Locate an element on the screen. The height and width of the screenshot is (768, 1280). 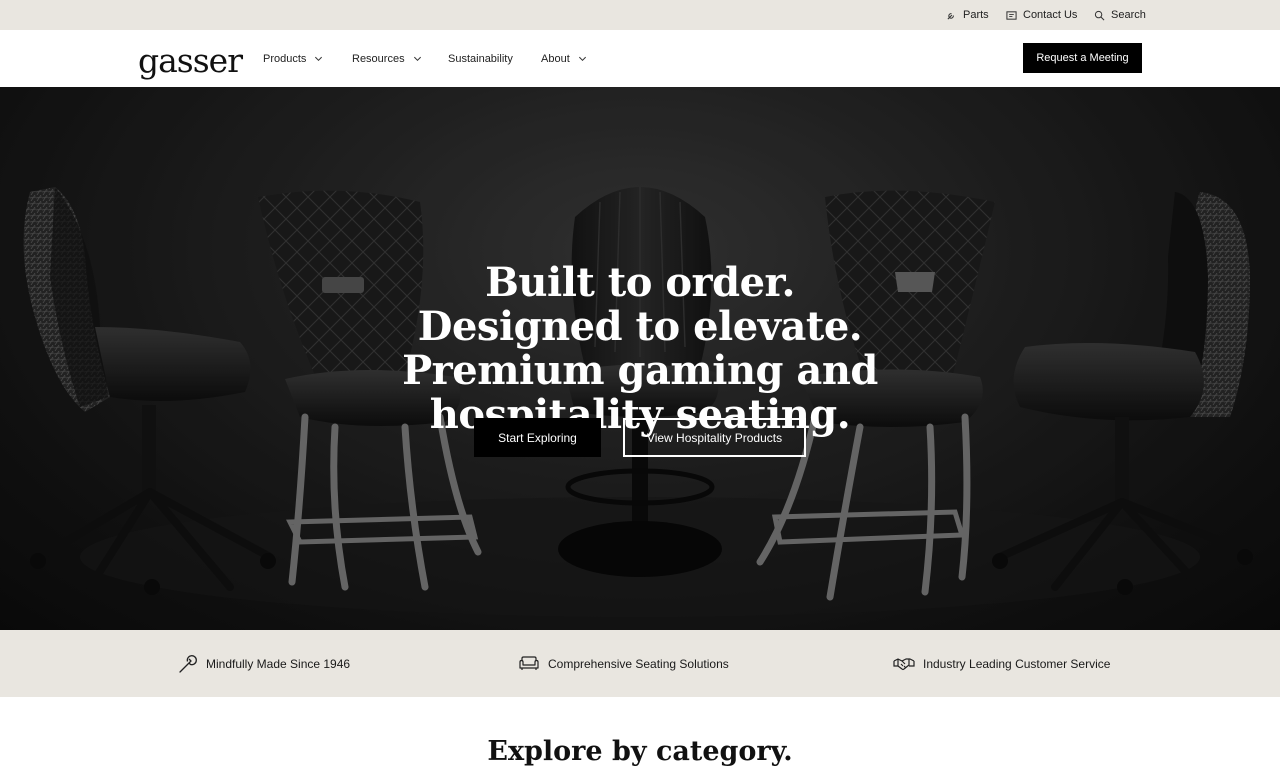
contact-us-link: Contact Us is located at coordinates (1041, 15).